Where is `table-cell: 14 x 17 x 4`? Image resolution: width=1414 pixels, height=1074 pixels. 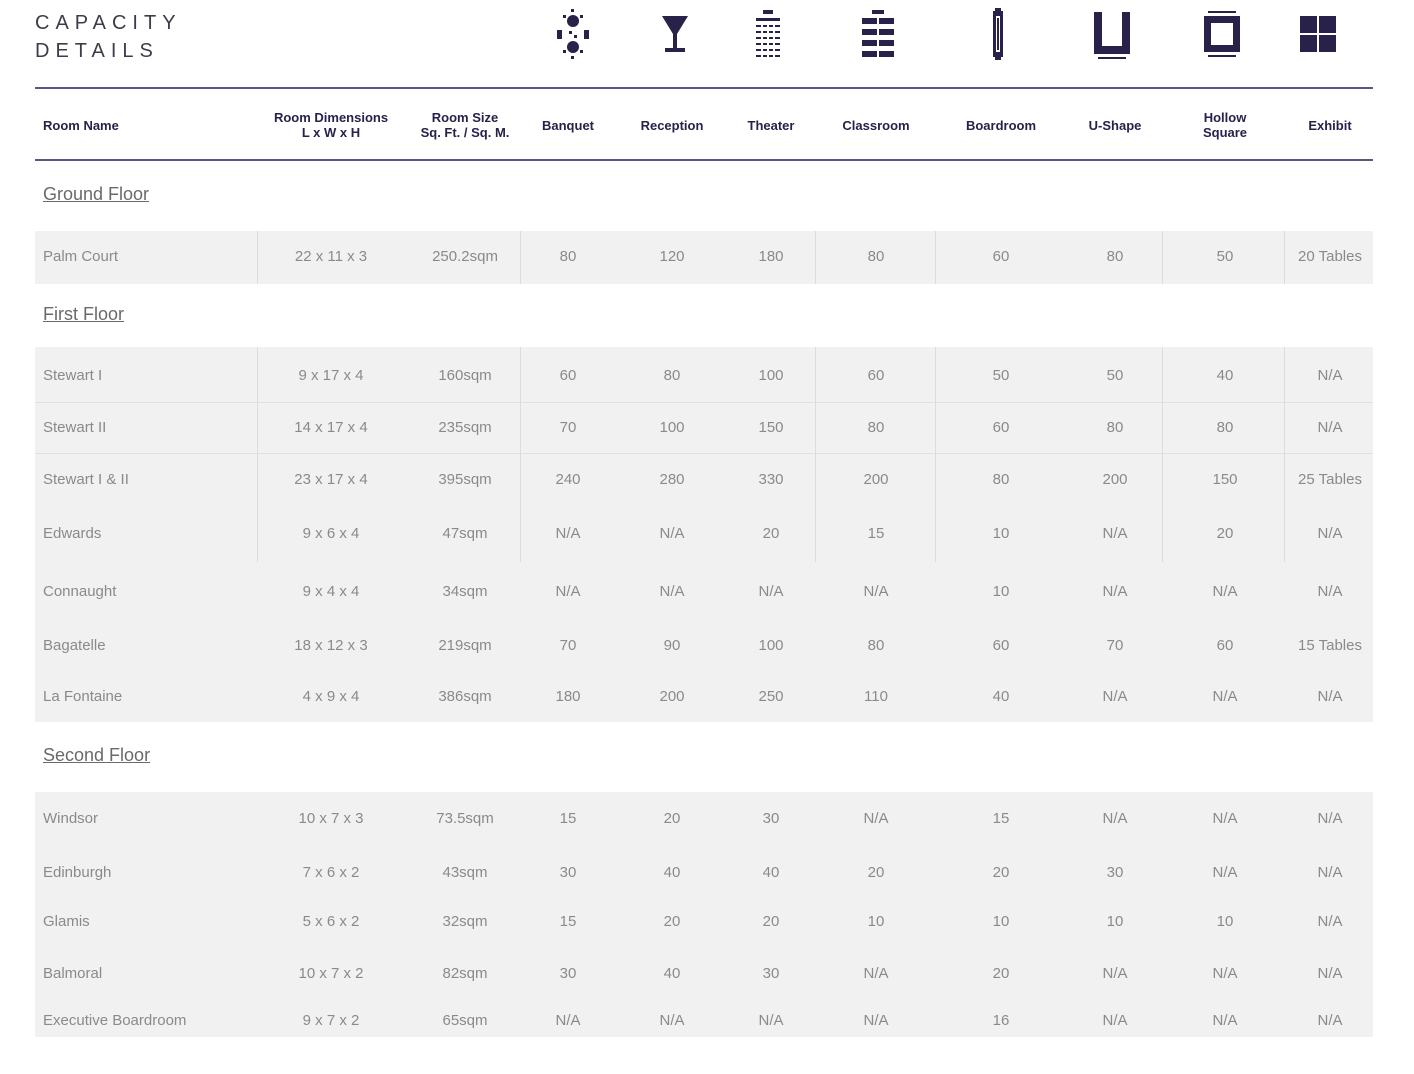 table-cell: 14 x 17 x 4 is located at coordinates (331, 427).